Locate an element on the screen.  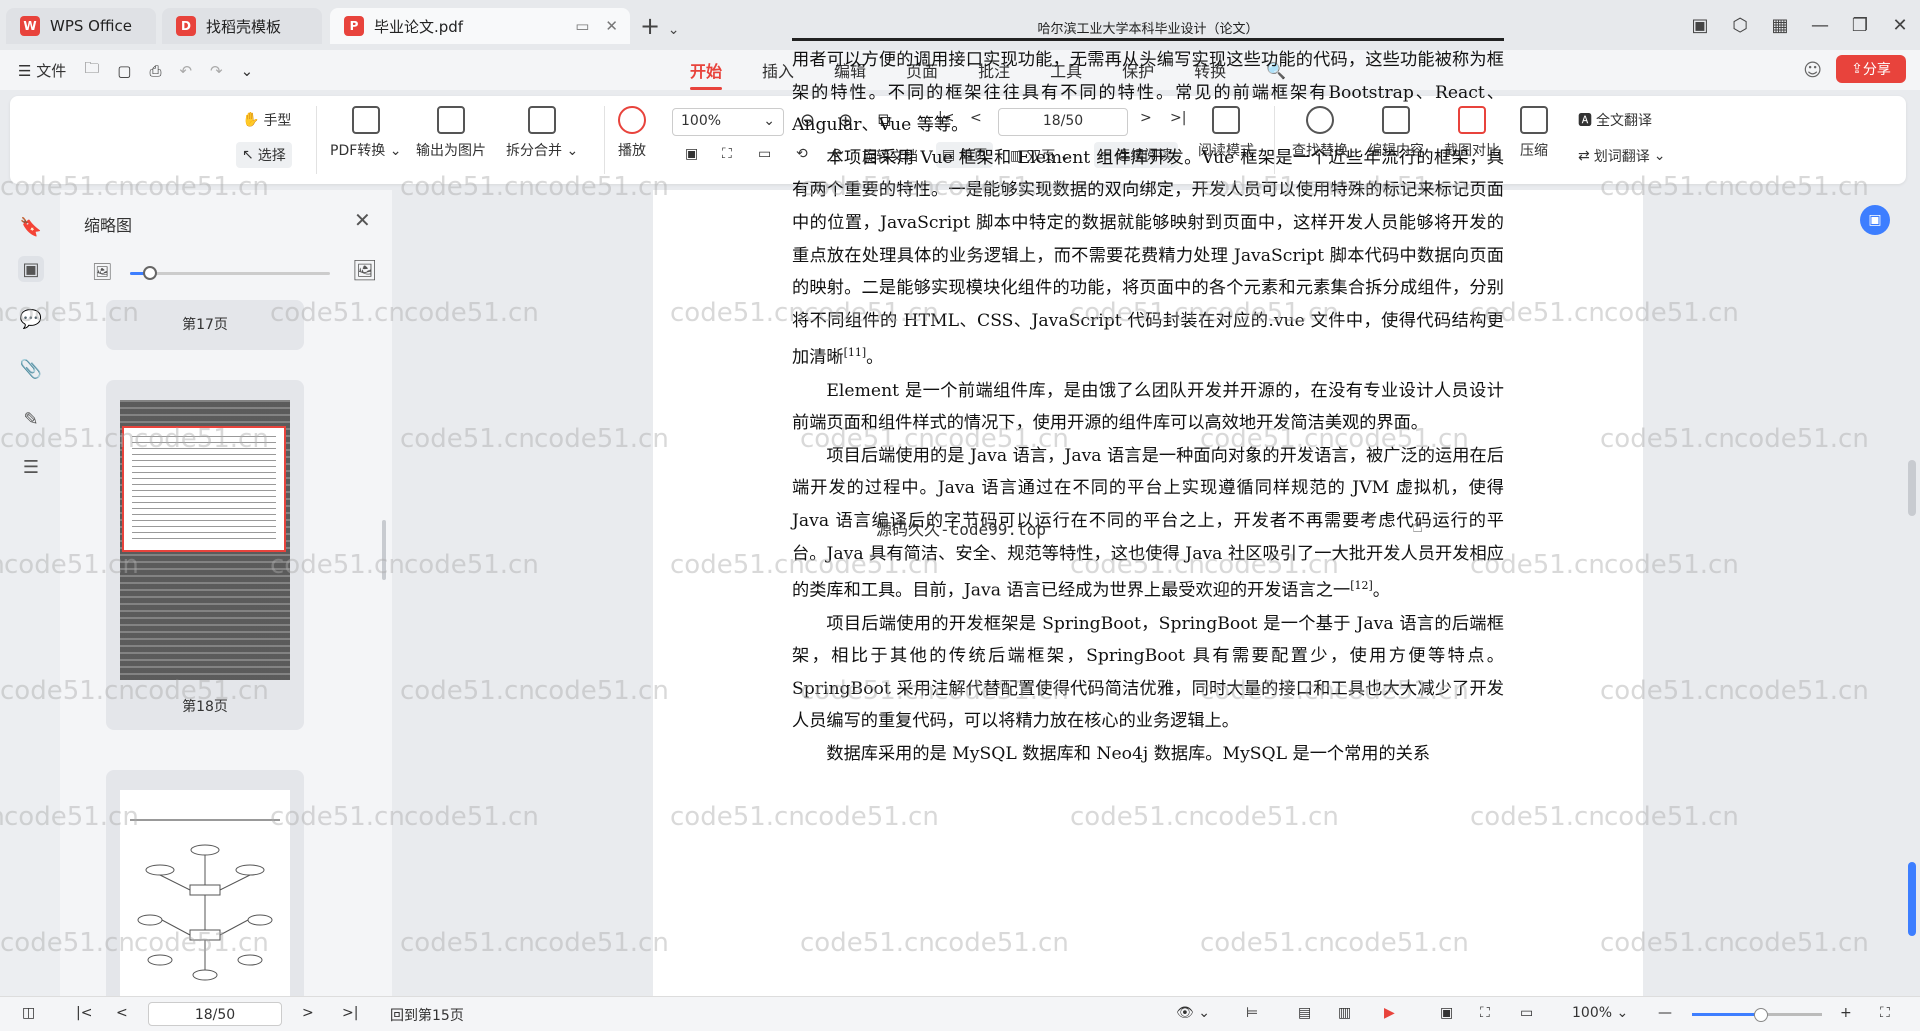
redo-icon: ↷ is located at coordinates (216, 71).